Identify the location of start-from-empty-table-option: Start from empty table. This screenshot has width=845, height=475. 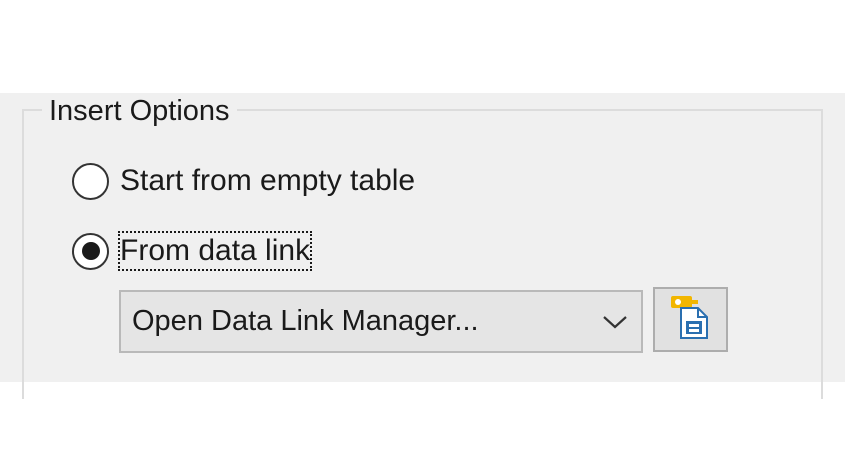
(243, 181).